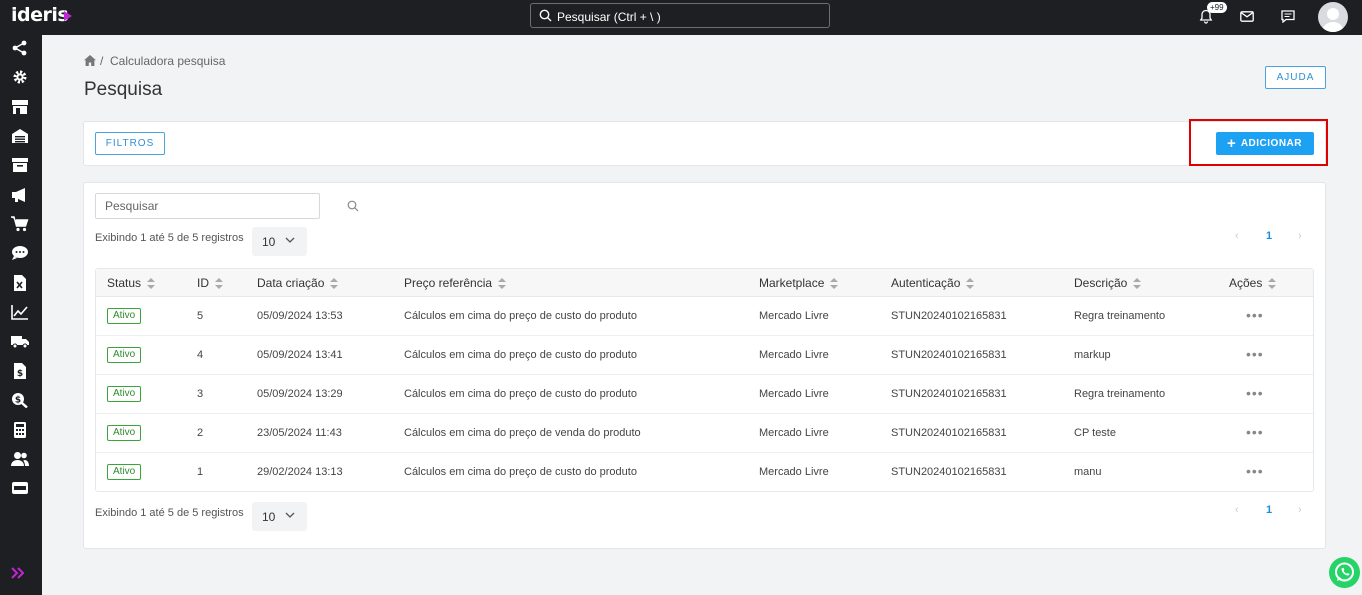 The width and height of the screenshot is (1362, 595). I want to click on page-size-value: 10, so click(269, 242).